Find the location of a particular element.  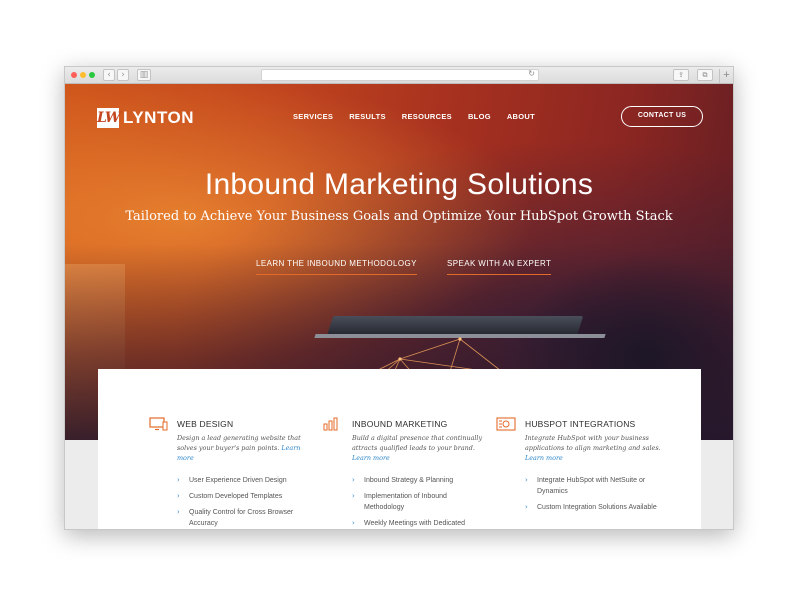

service-title: INBOUND MARKETING is located at coordinates (400, 424).